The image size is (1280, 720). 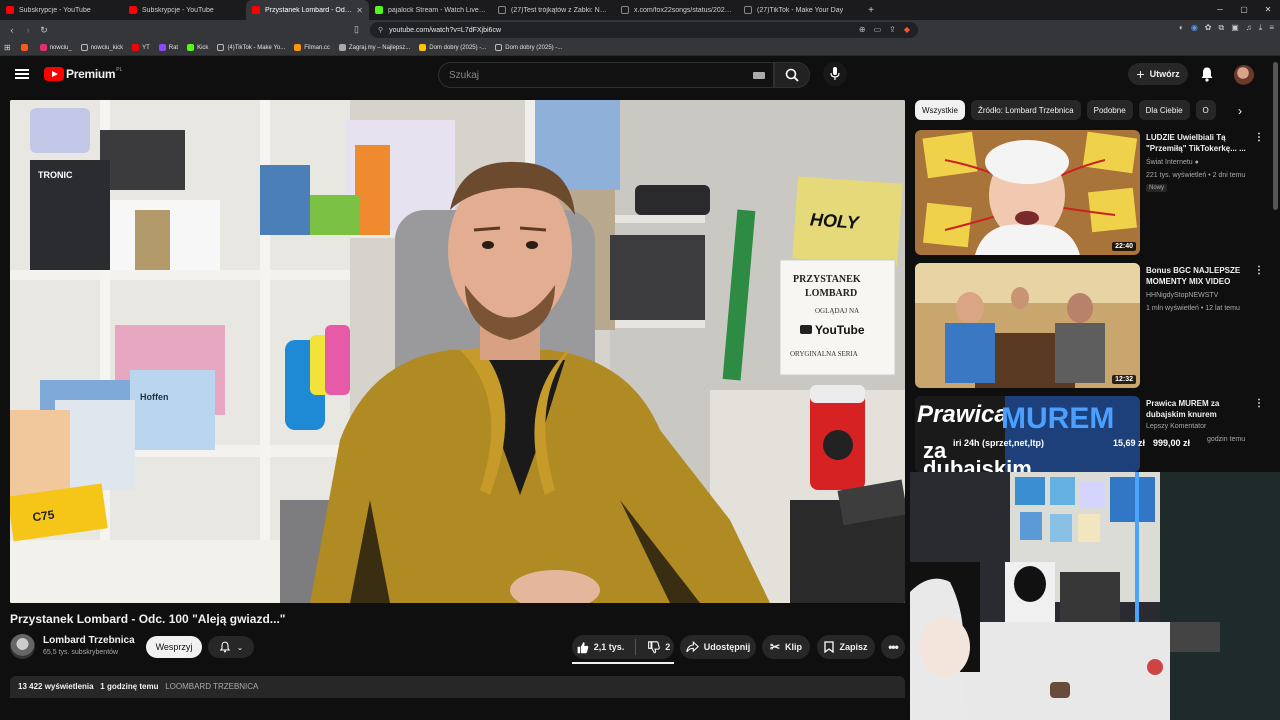 I want to click on chevron-right-icon: ›, so click(x=1240, y=111).